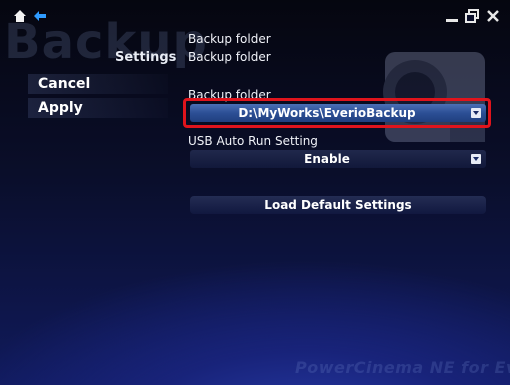 The height and width of the screenshot is (385, 510). I want to click on cancel-button: Cancel, so click(98, 84).